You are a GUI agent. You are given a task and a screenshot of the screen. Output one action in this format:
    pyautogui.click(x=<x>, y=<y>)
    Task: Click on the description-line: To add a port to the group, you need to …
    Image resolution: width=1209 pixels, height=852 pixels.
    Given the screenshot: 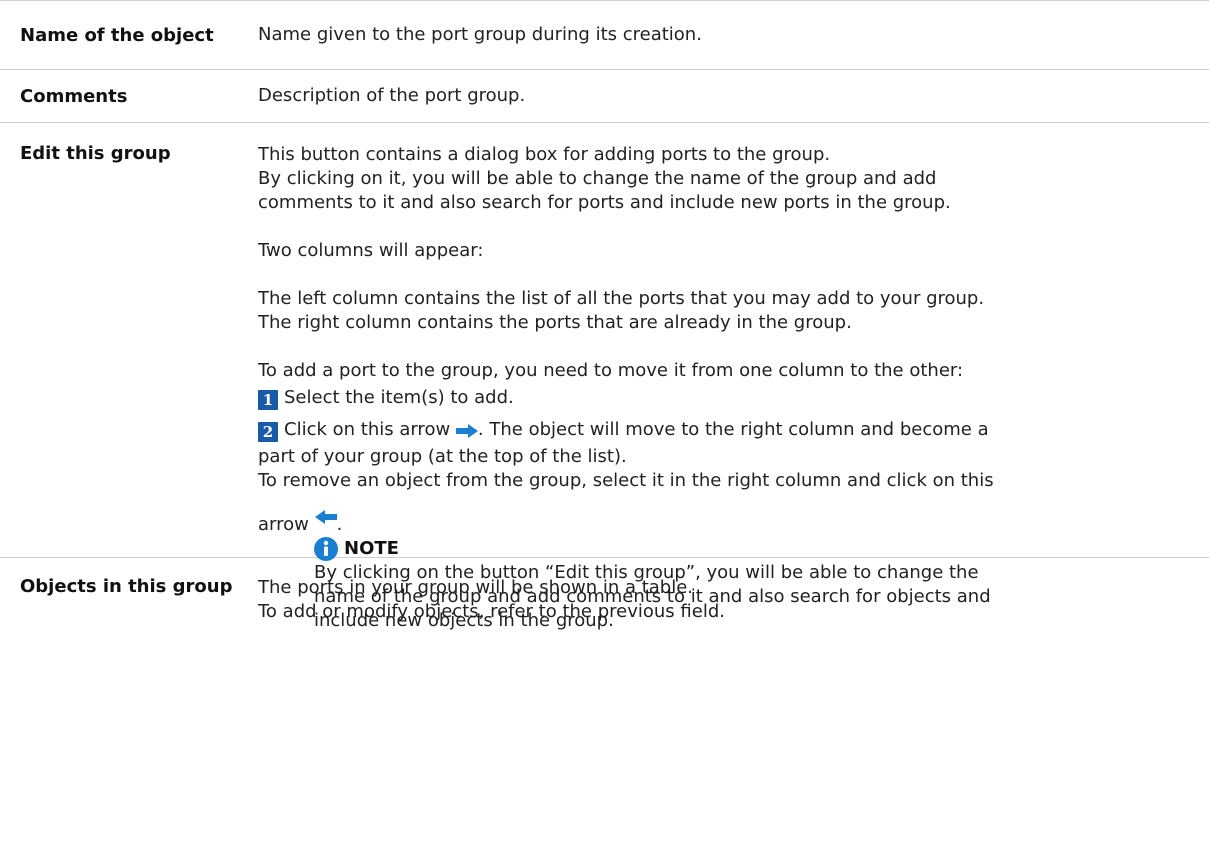 What is the action you would take?
    pyautogui.click(x=611, y=370)
    